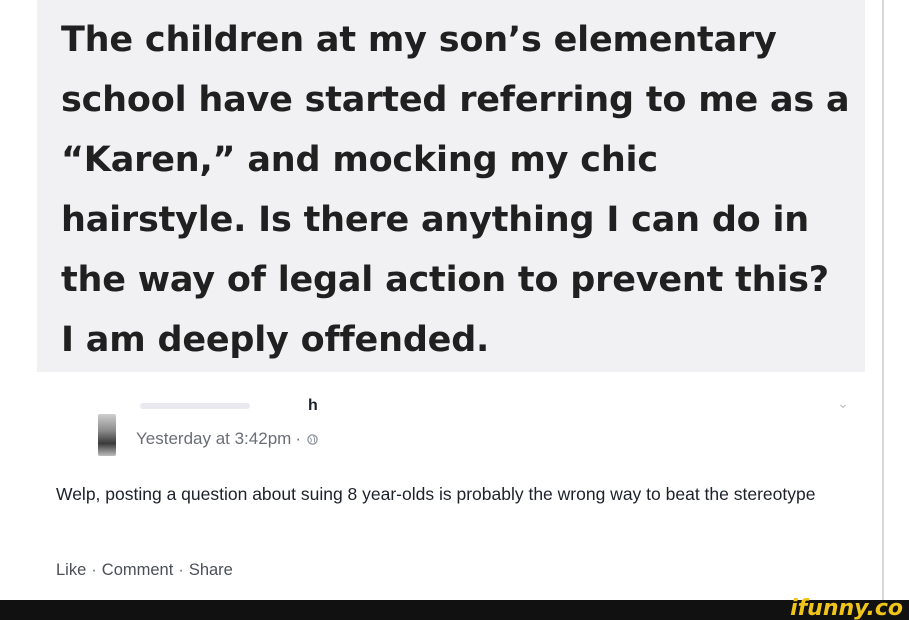  I want to click on globe-icon, so click(312, 439).